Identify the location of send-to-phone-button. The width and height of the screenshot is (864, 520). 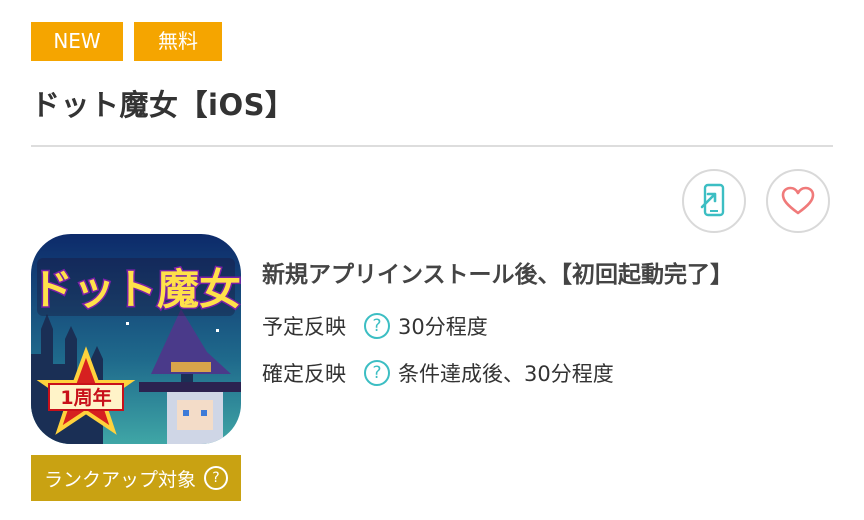
(714, 201).